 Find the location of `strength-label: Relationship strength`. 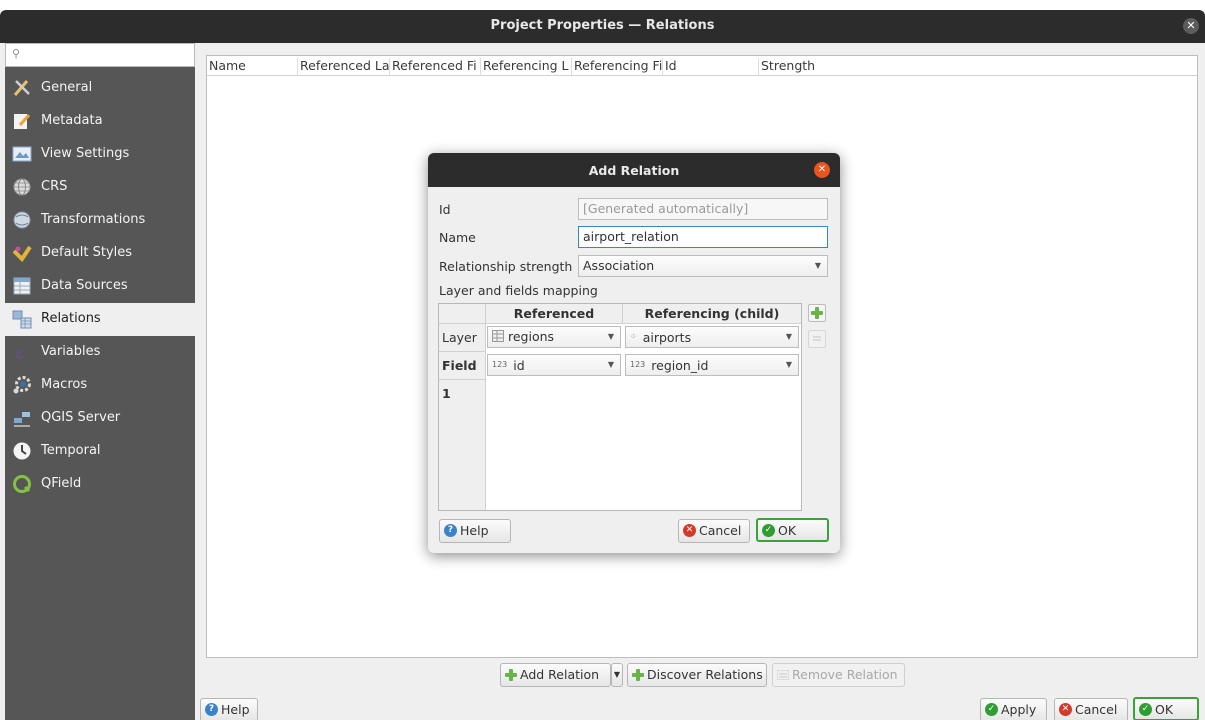

strength-label: Relationship strength is located at coordinates (506, 266).